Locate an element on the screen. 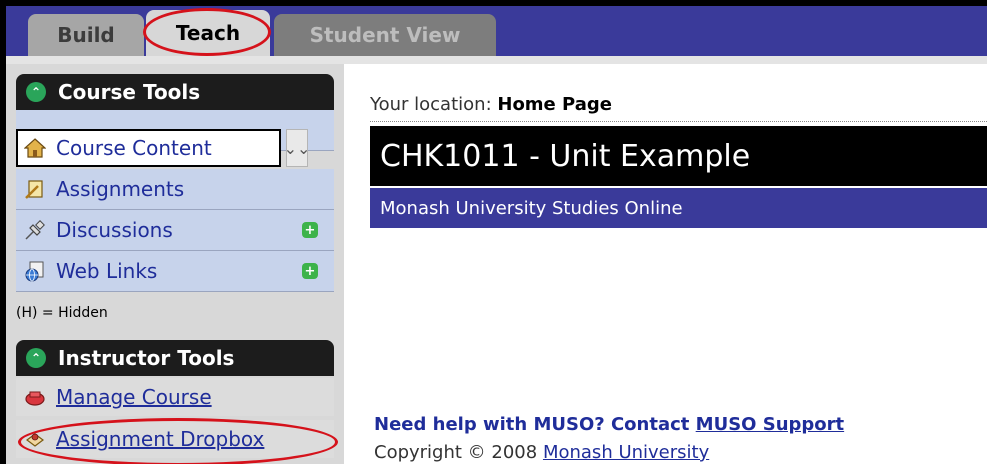  tab-teach: Teach is located at coordinates (208, 33).